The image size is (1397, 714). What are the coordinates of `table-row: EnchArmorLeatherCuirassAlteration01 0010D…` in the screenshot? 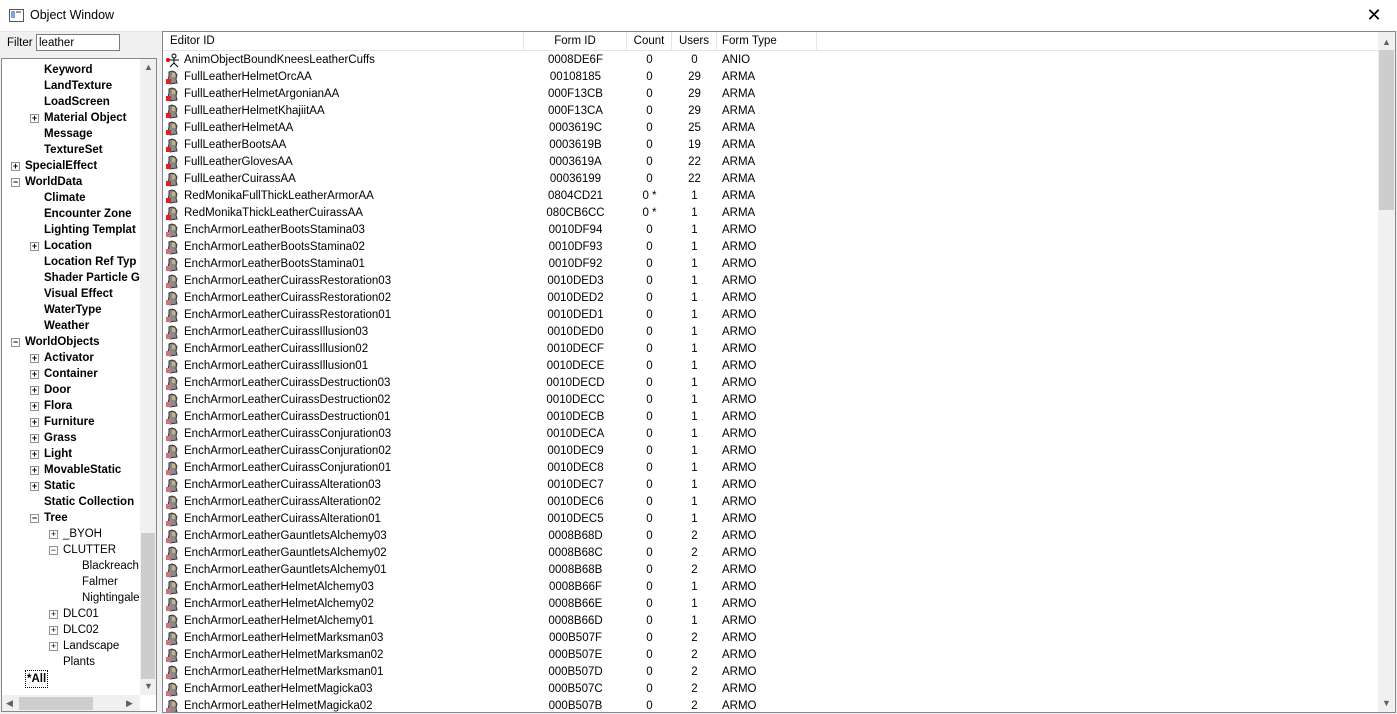 It's located at (771, 519).